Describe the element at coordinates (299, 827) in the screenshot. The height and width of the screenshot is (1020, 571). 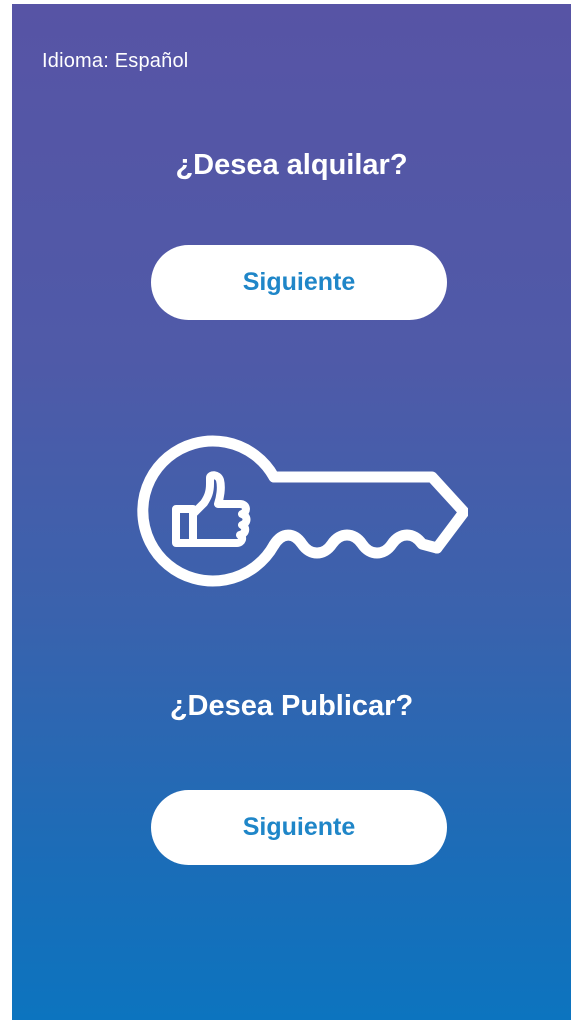
I see `publish-next-button: Siguiente` at that location.